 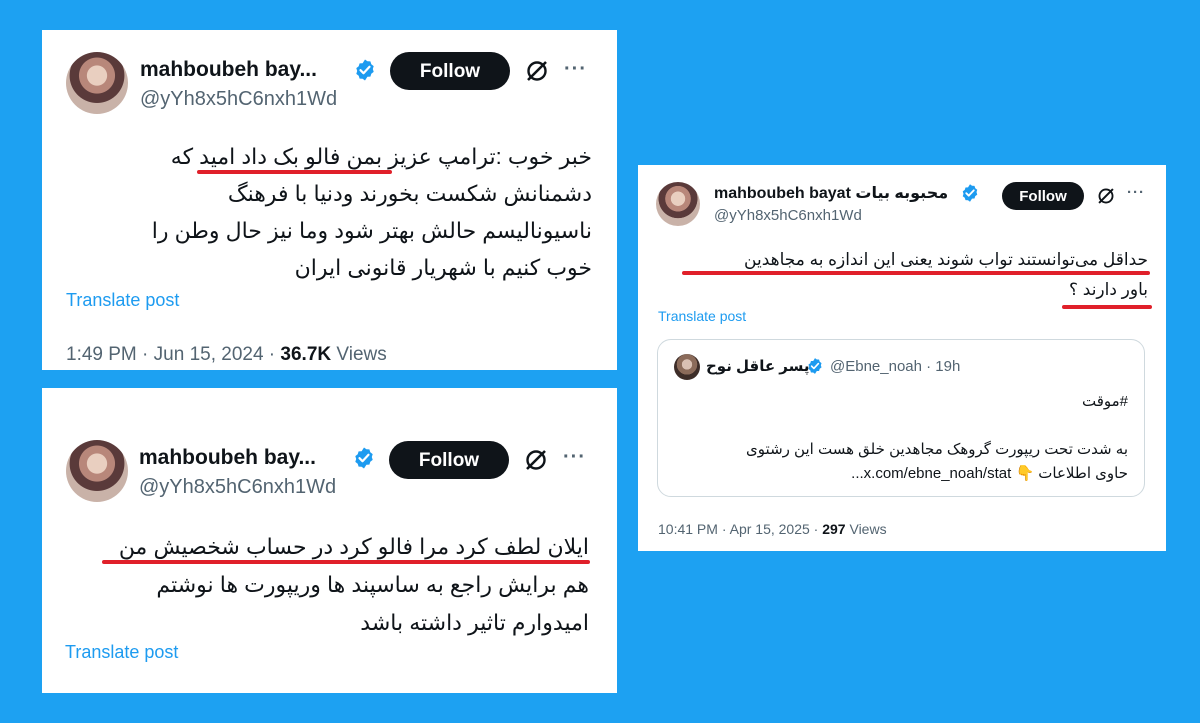 What do you see at coordinates (209, 354) in the screenshot?
I see `tweet-date: Jun 15, 2024` at bounding box center [209, 354].